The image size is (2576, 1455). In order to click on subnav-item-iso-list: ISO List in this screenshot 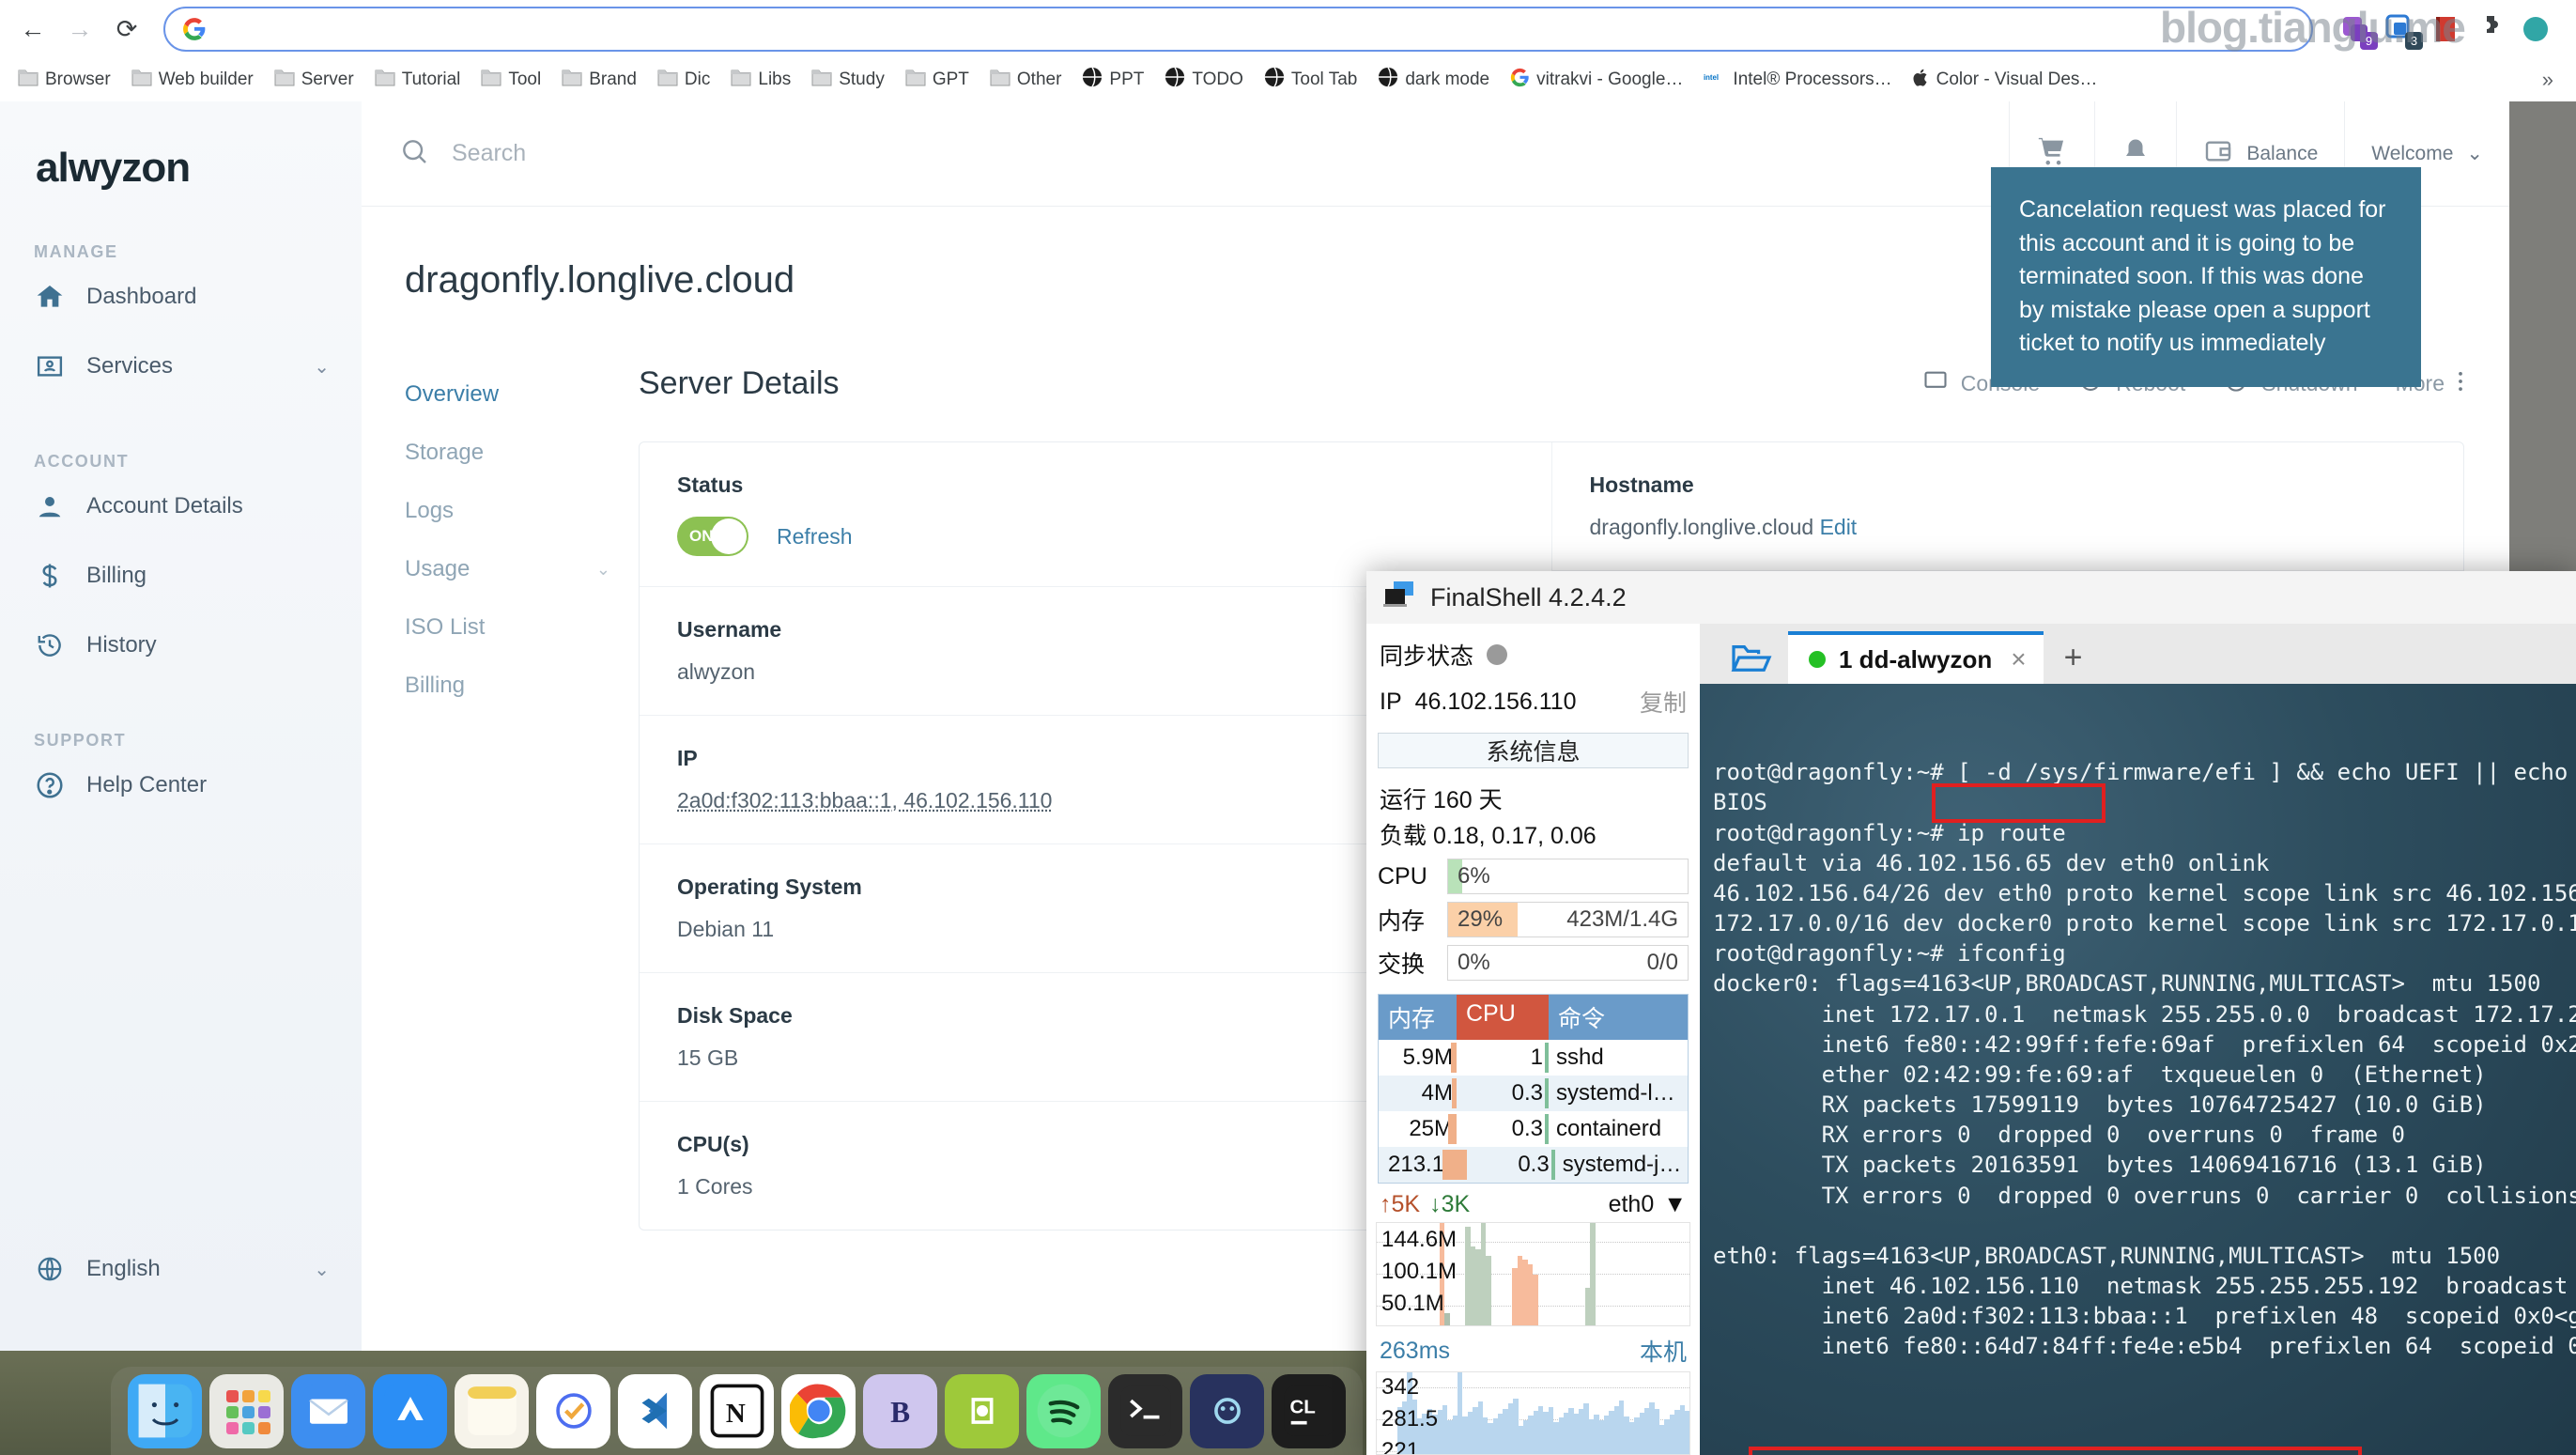, I will do `click(522, 627)`.